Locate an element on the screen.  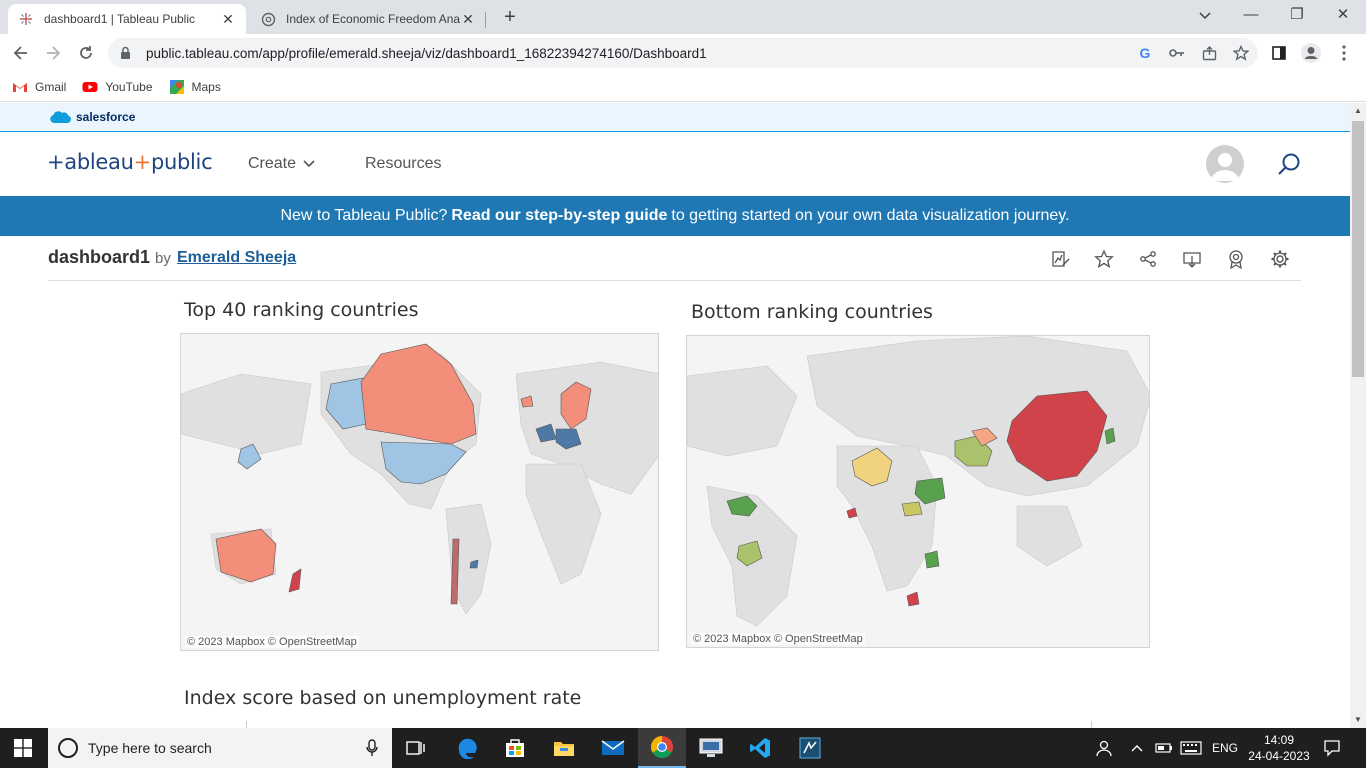
country-new-zealand is located at coordinates (295, 580).